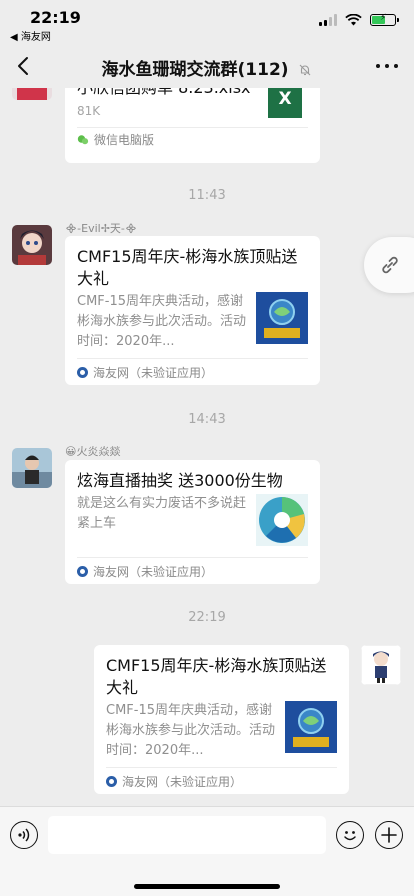 The height and width of the screenshot is (896, 414). I want to click on excel-file-icon: X, so click(285, 103).